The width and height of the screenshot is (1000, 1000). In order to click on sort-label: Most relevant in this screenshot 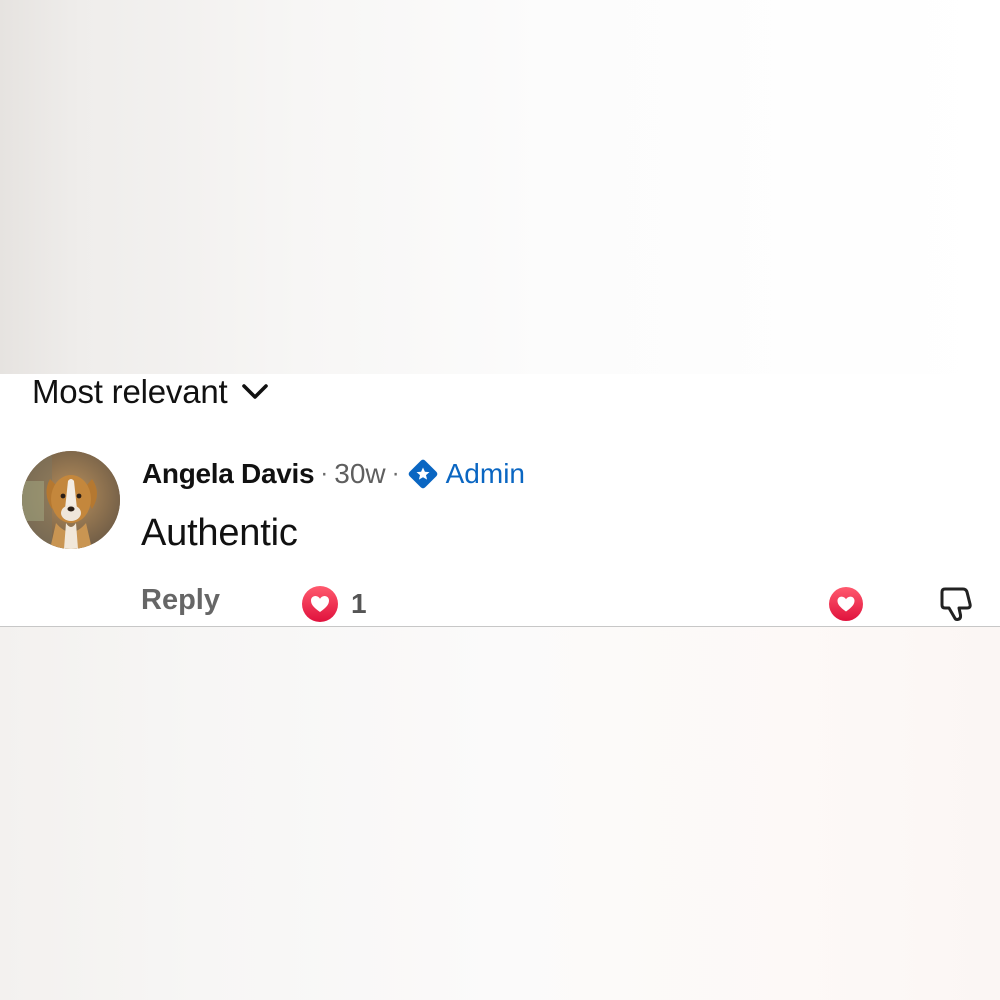, I will do `click(130, 391)`.